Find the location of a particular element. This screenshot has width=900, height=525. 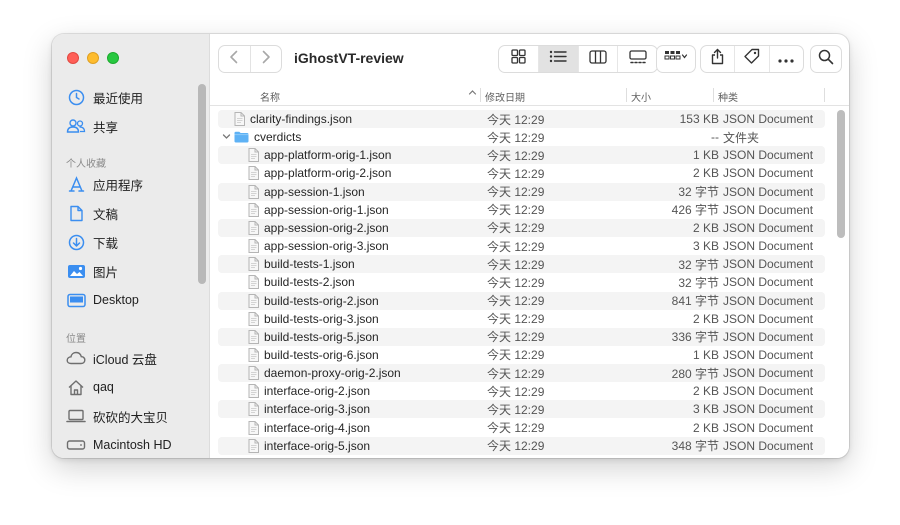

zoom-button is located at coordinates (113, 58).